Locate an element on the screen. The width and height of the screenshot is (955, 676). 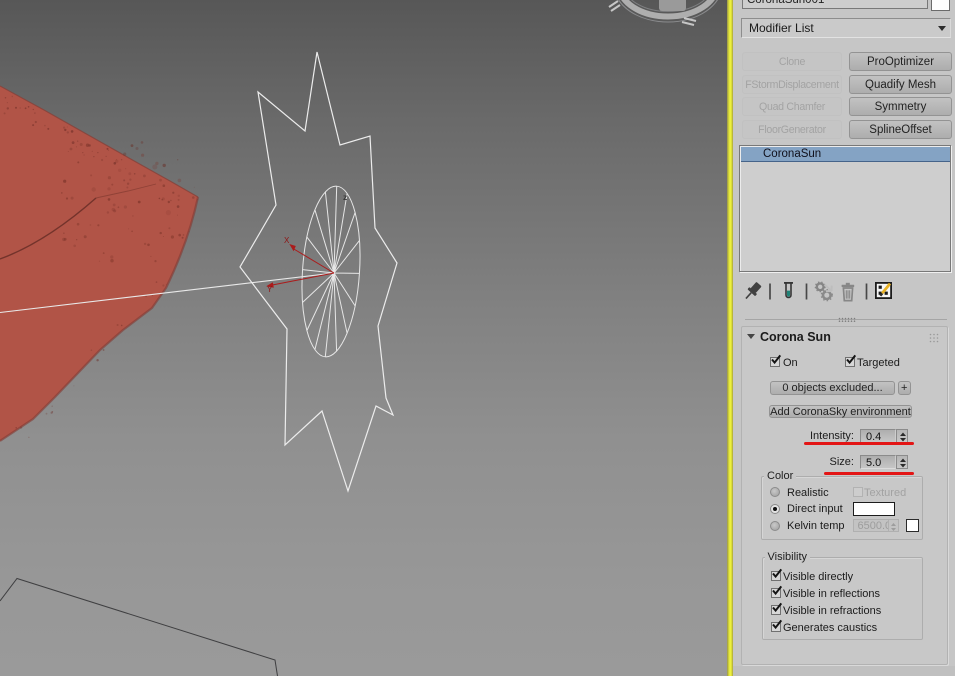
svg-text: Y is located at coordinates (270, 289).